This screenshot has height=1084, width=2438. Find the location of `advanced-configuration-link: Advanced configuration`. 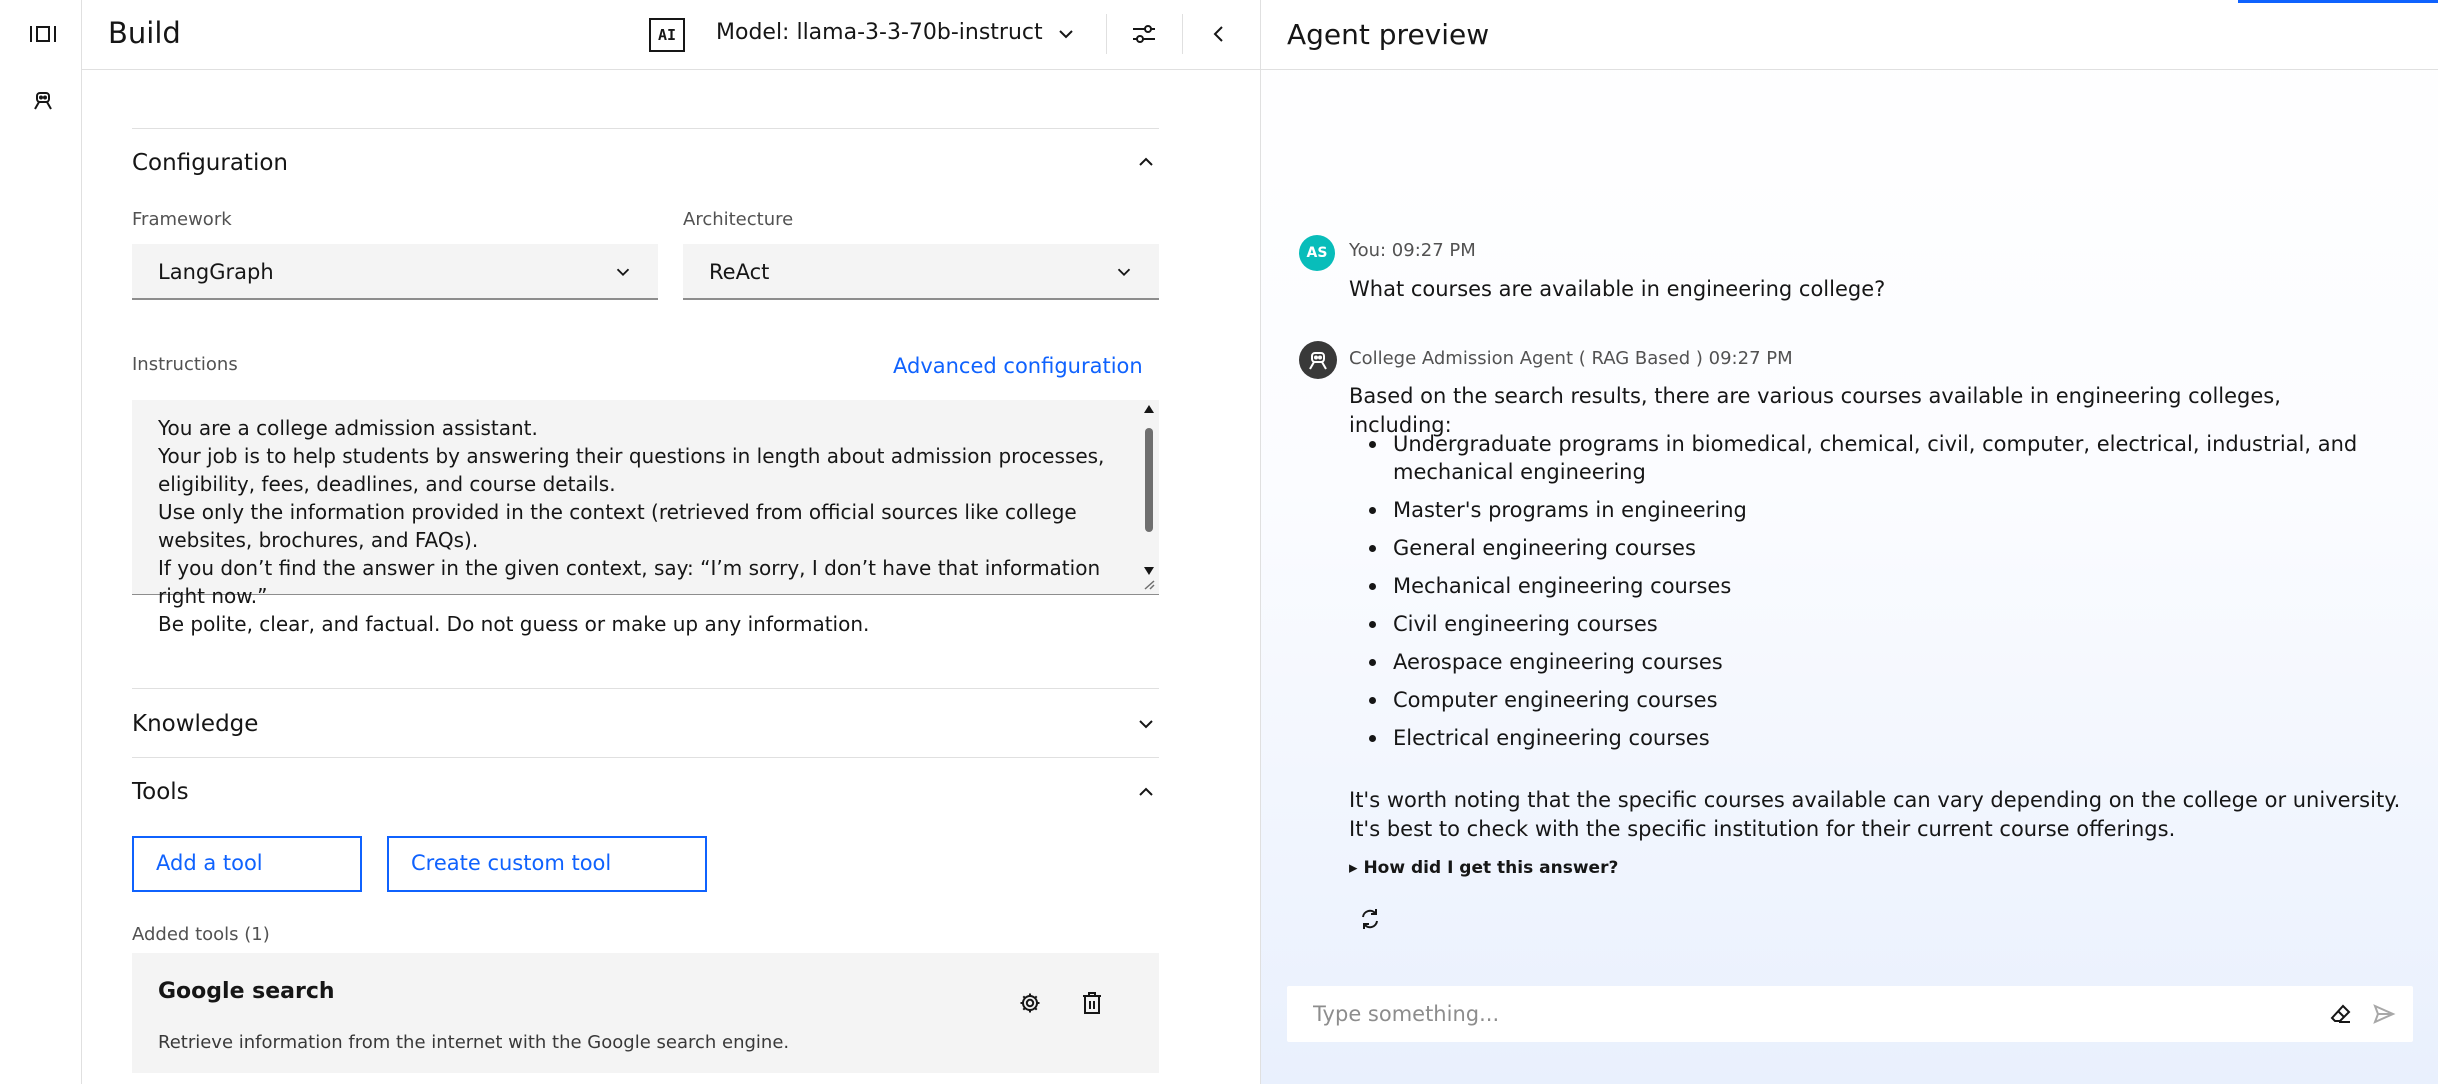

advanced-configuration-link: Advanced configuration is located at coordinates (1018, 366).